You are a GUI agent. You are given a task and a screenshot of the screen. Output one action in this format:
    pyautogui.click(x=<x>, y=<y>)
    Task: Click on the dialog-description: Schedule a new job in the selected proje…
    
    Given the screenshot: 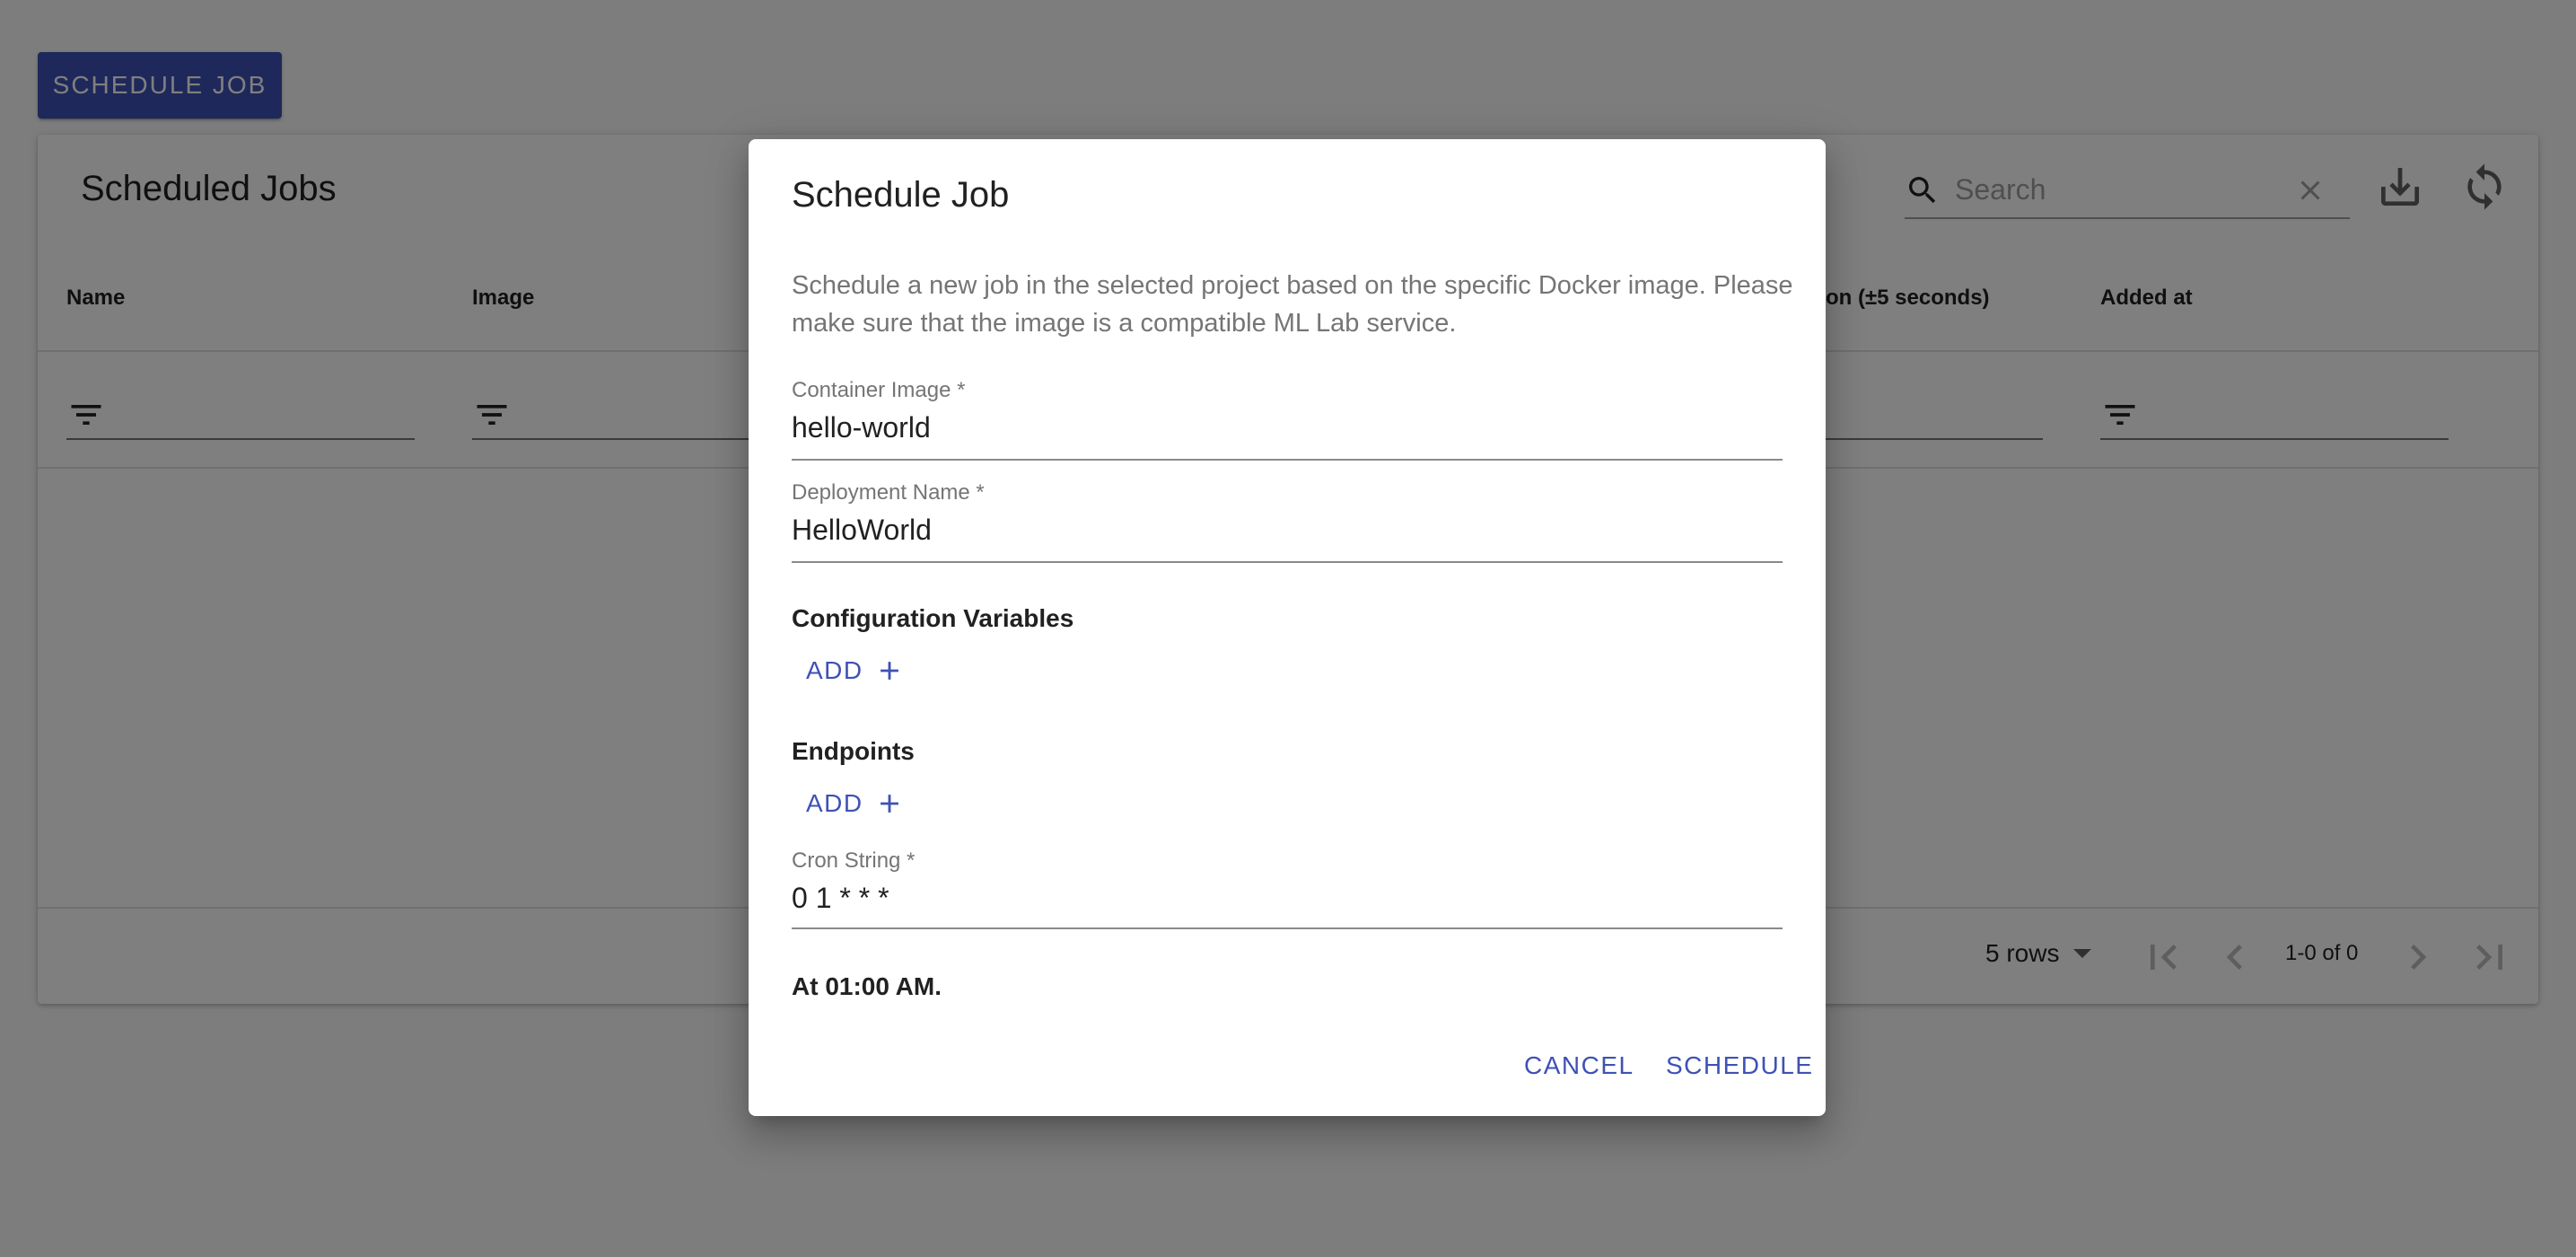 What is the action you would take?
    pyautogui.click(x=1292, y=304)
    